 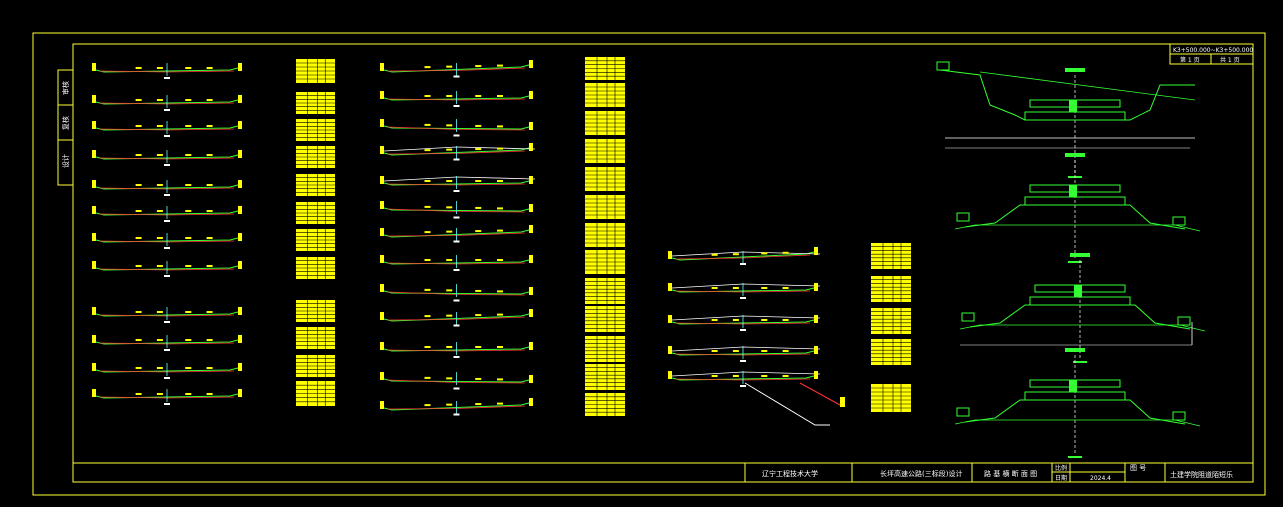 I want to click on date-value-text: 2024.4, so click(x=1100, y=478).